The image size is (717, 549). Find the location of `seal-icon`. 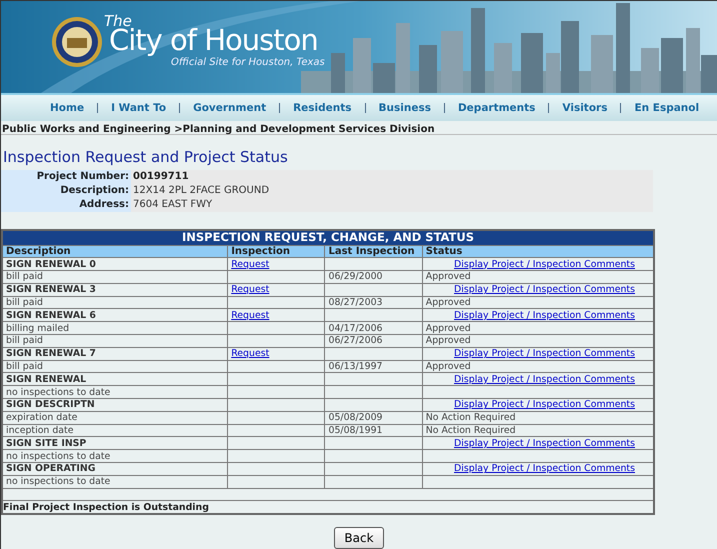

seal-icon is located at coordinates (77, 42).